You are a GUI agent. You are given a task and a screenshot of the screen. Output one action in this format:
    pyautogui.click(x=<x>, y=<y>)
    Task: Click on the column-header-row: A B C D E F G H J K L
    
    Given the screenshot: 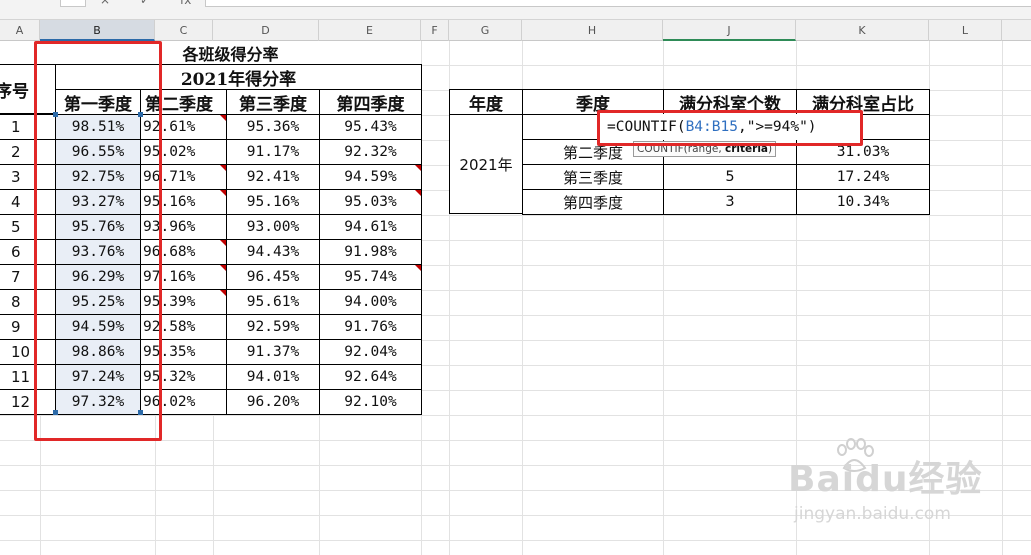 What is the action you would take?
    pyautogui.click(x=515, y=30)
    